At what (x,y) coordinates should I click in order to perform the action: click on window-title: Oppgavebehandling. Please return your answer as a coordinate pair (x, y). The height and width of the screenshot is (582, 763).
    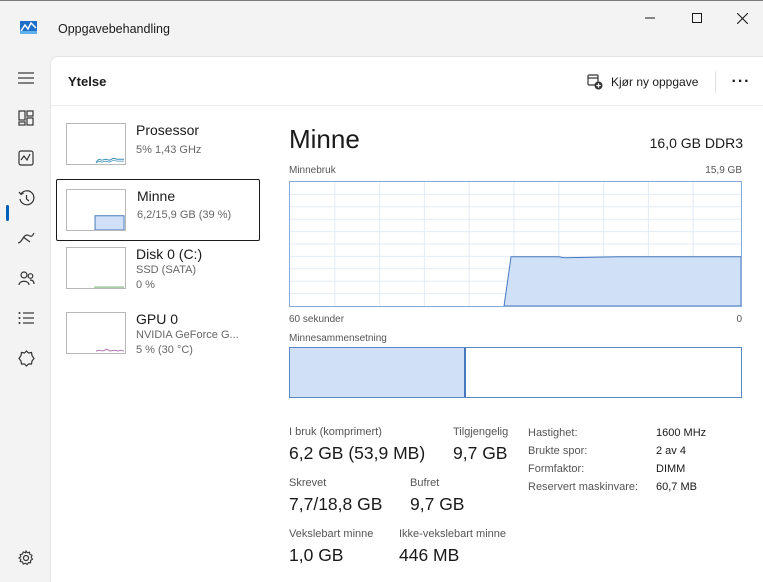
    Looking at the image, I should click on (114, 29).